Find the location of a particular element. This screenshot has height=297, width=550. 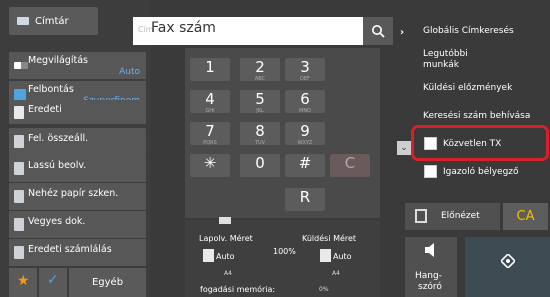

key-letters: TUV is located at coordinates (260, 143).